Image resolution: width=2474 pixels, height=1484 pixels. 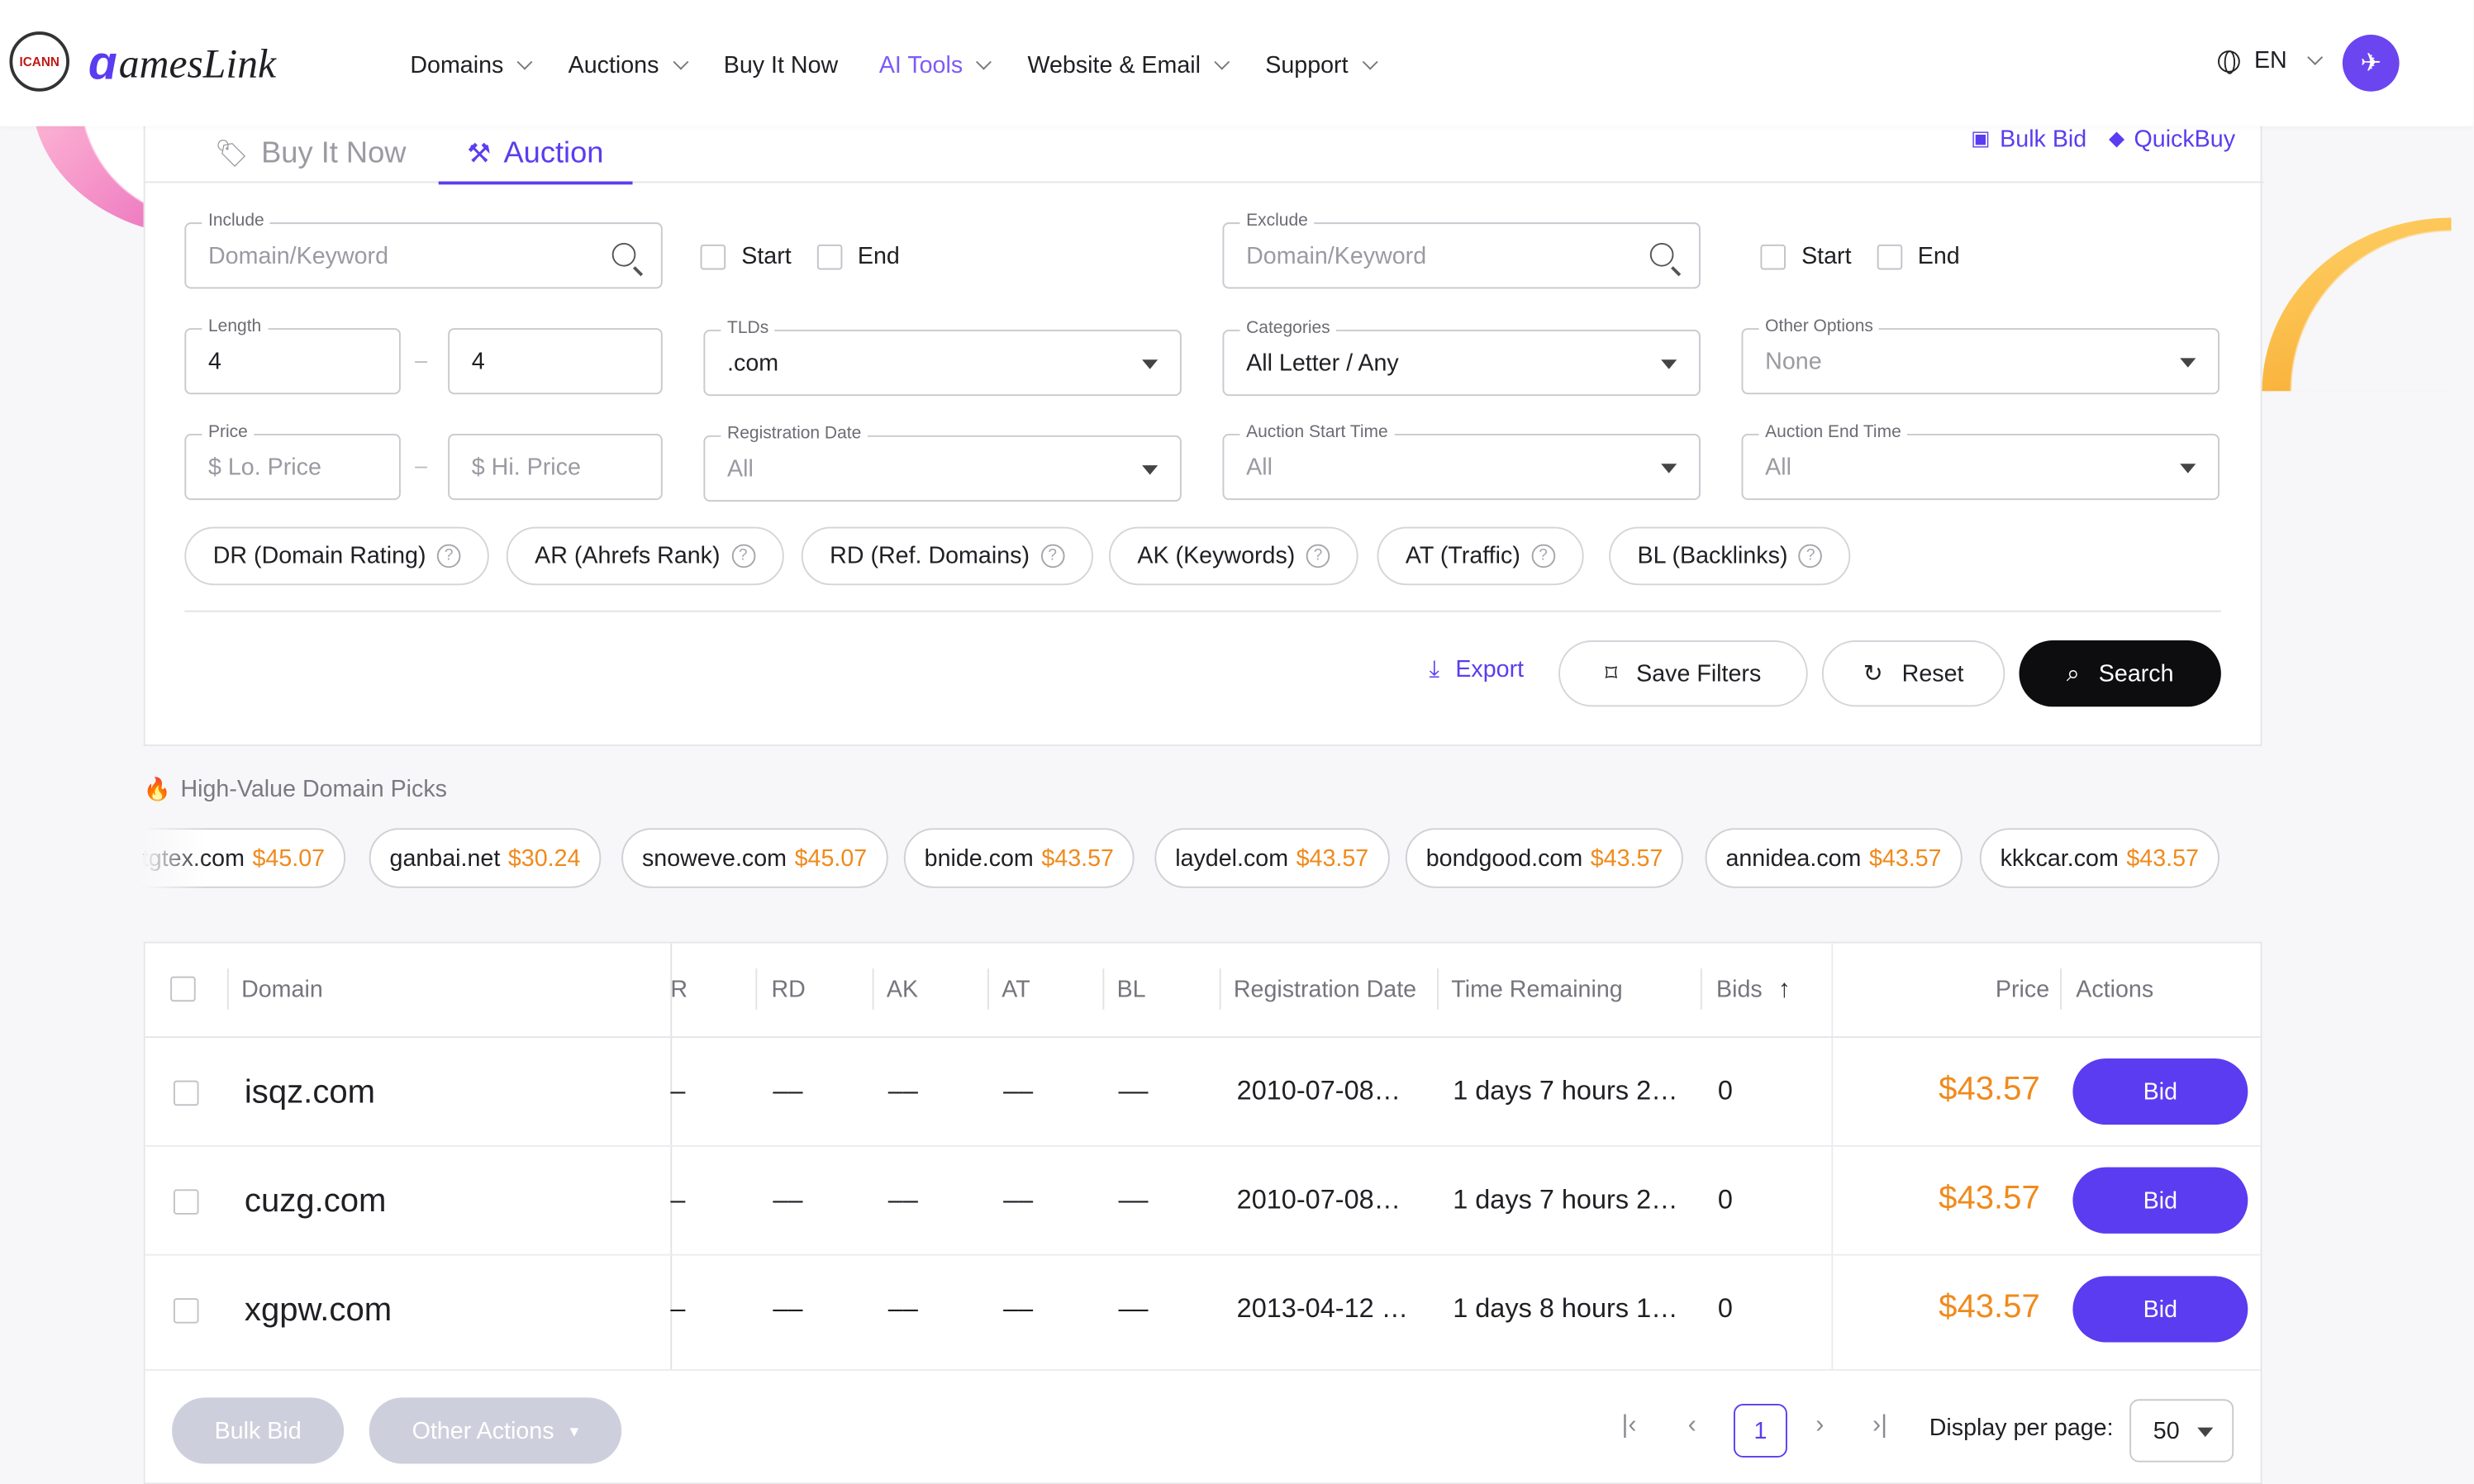 What do you see at coordinates (319, 1311) in the screenshot?
I see `domain-cell: xgpw.com` at bounding box center [319, 1311].